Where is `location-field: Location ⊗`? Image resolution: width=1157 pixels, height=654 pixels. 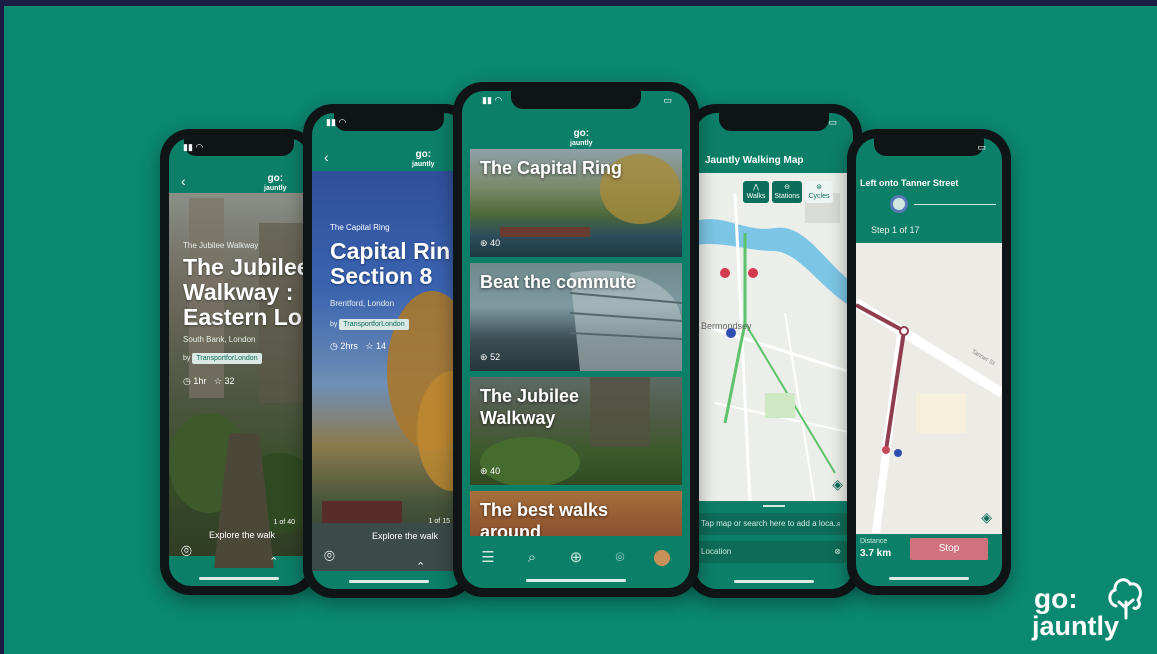 location-field: Location ⊗ is located at coordinates (771, 552).